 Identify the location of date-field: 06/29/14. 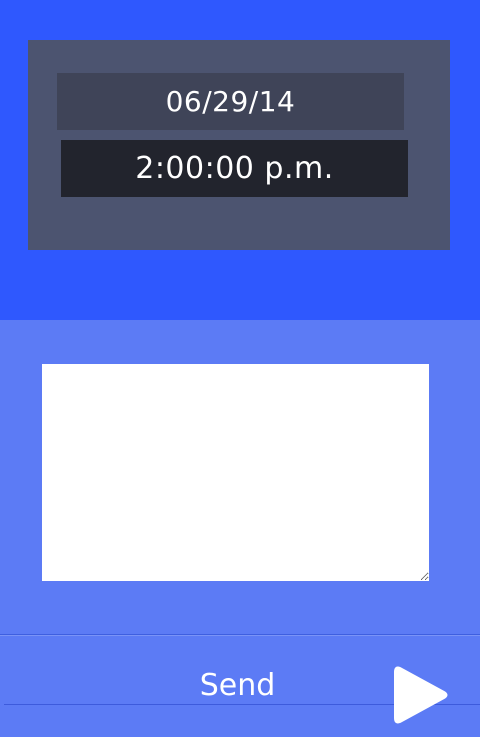
(230, 101).